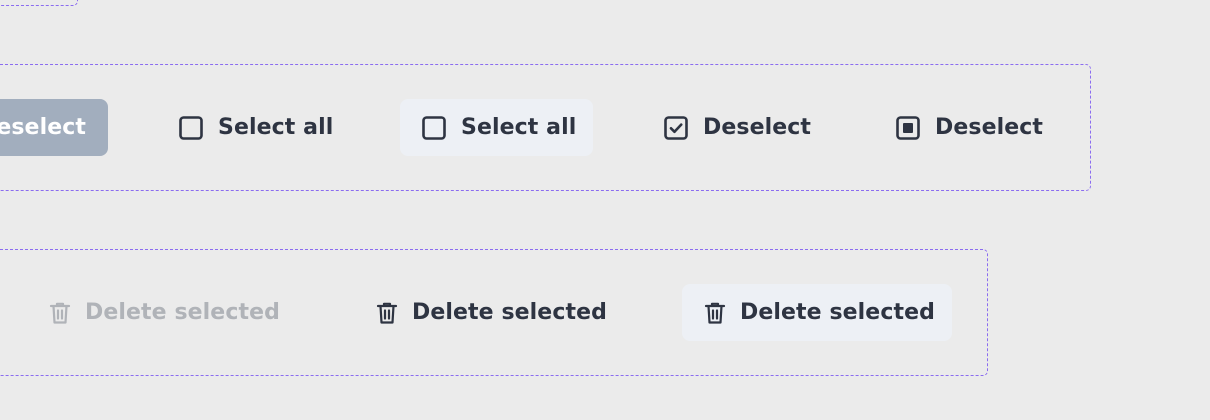 This screenshot has width=1210, height=420. I want to click on deselect-solid-label: eselect, so click(43, 127).